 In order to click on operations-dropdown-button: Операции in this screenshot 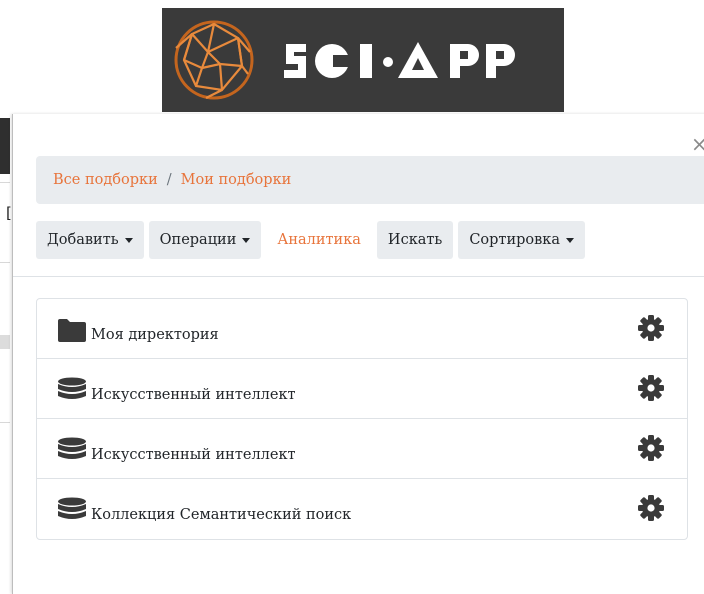, I will do `click(205, 240)`.